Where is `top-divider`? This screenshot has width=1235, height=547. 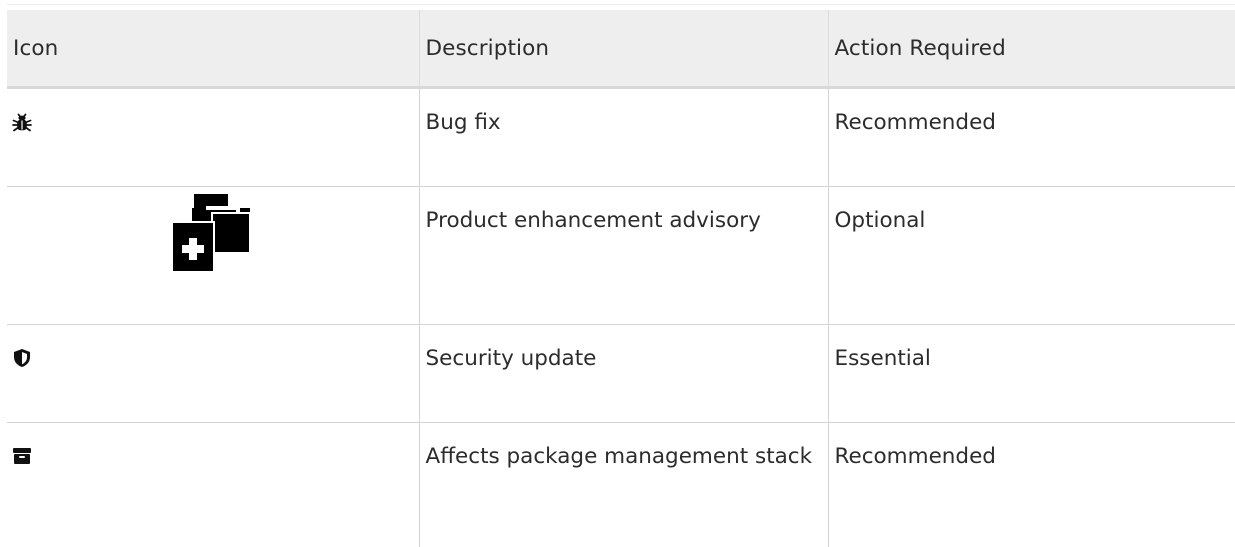
top-divider is located at coordinates (621, 4).